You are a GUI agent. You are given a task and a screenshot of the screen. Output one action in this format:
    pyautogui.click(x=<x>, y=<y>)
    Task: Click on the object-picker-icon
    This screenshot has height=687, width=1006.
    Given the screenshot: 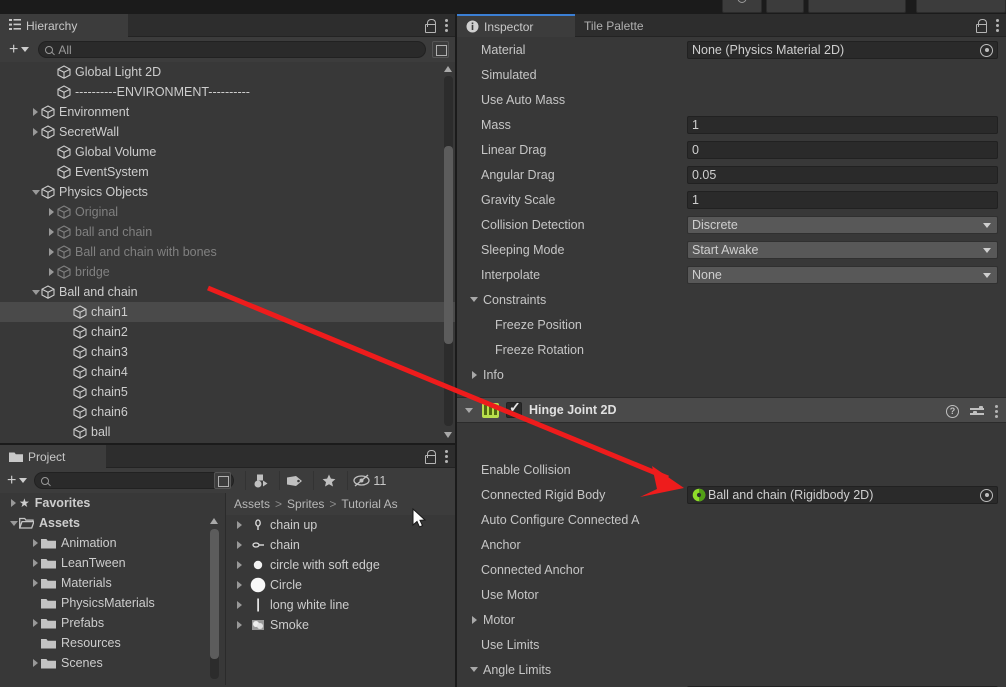 What is the action you would take?
    pyautogui.click(x=986, y=495)
    